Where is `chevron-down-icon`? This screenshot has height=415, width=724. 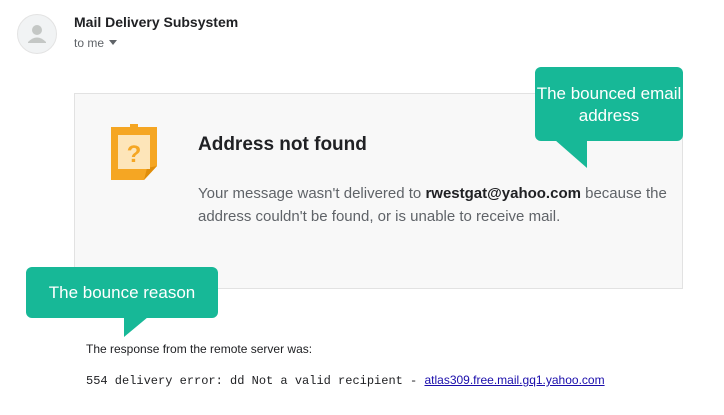
chevron-down-icon is located at coordinates (113, 42).